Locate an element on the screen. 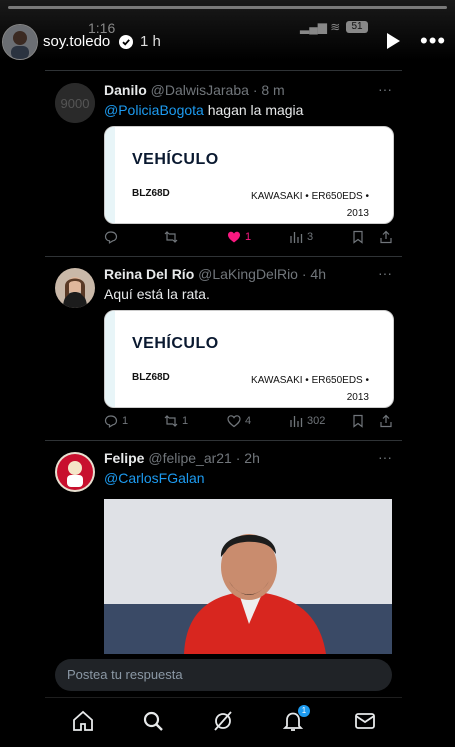  notification-badge: 1 is located at coordinates (304, 711).